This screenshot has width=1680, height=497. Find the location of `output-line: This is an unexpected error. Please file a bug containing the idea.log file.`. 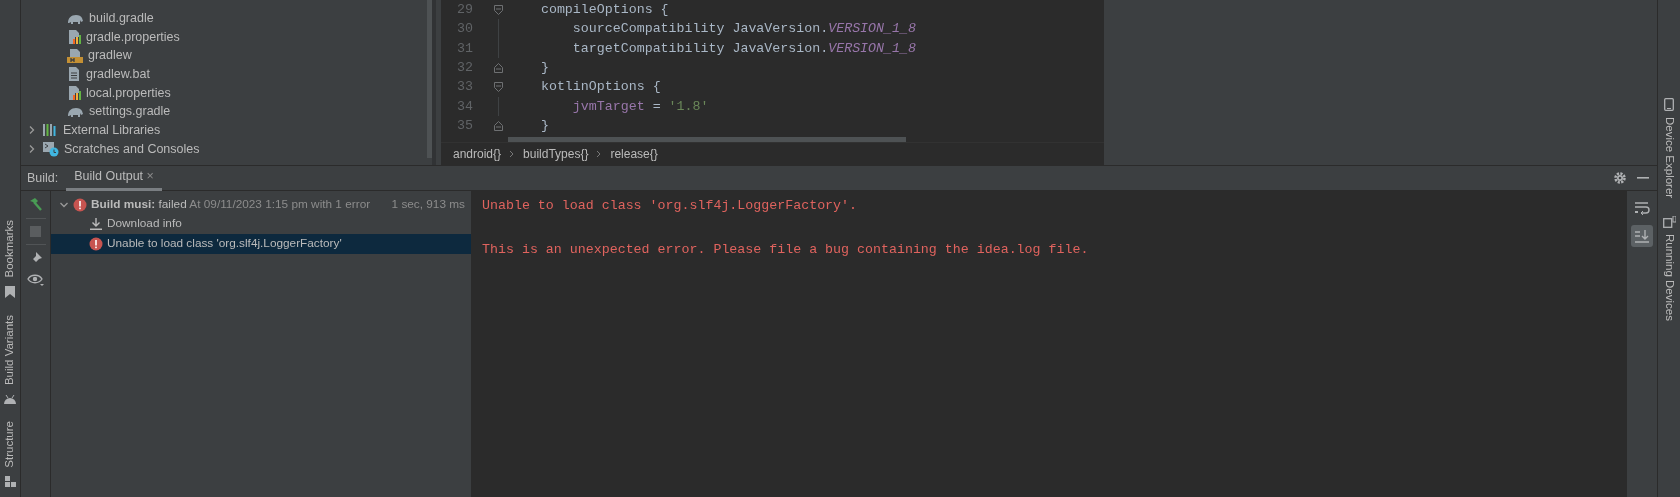

output-line: This is an unexpected error. Please file a bug containing the idea.log file. is located at coordinates (786, 250).